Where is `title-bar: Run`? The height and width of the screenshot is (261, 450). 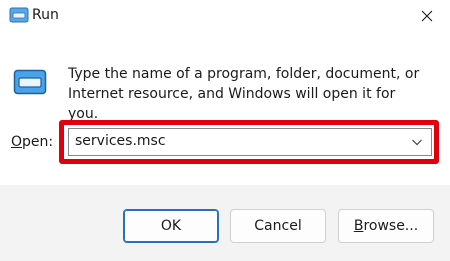 title-bar: Run is located at coordinates (225, 15).